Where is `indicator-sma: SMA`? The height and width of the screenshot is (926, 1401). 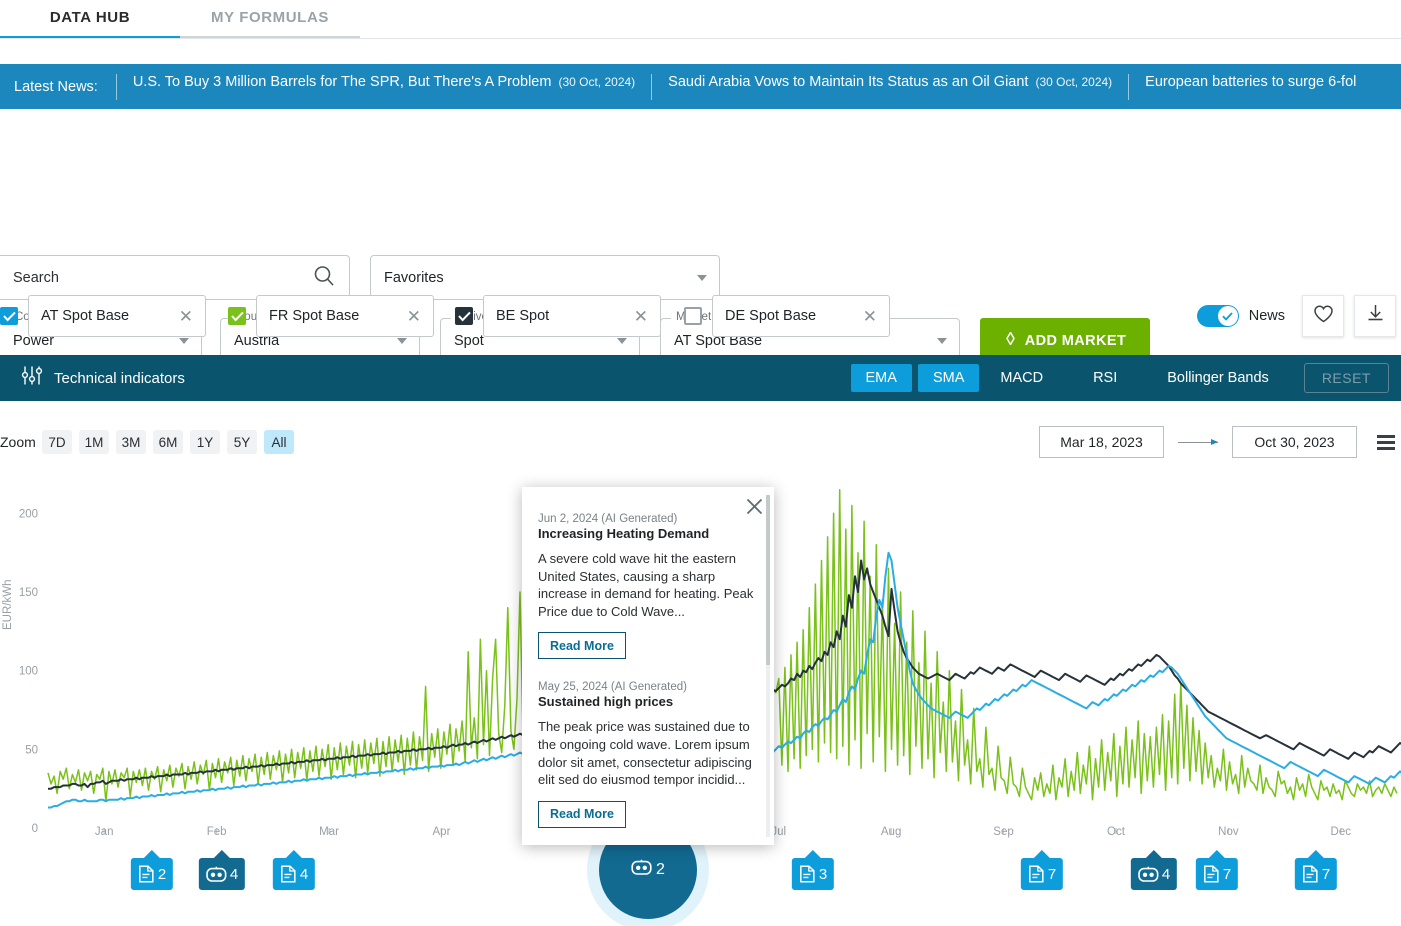 indicator-sma: SMA is located at coordinates (948, 378).